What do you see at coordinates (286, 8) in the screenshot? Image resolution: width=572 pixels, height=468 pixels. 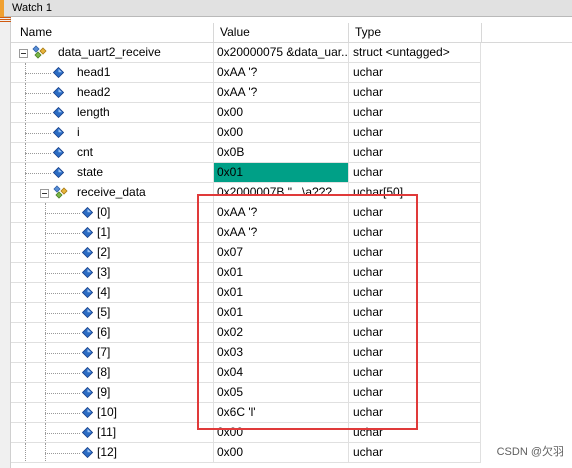 I see `watch-window-titlebar: Watch 1` at bounding box center [286, 8].